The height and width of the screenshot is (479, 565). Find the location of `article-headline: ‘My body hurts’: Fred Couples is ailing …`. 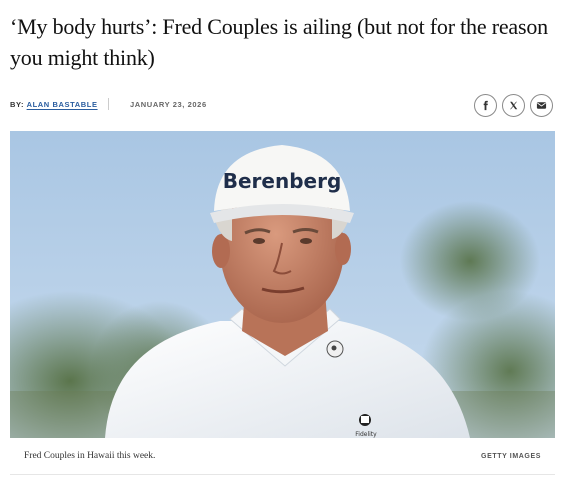

article-headline: ‘My body hurts’: Fred Couples is ailing … is located at coordinates (279, 42).